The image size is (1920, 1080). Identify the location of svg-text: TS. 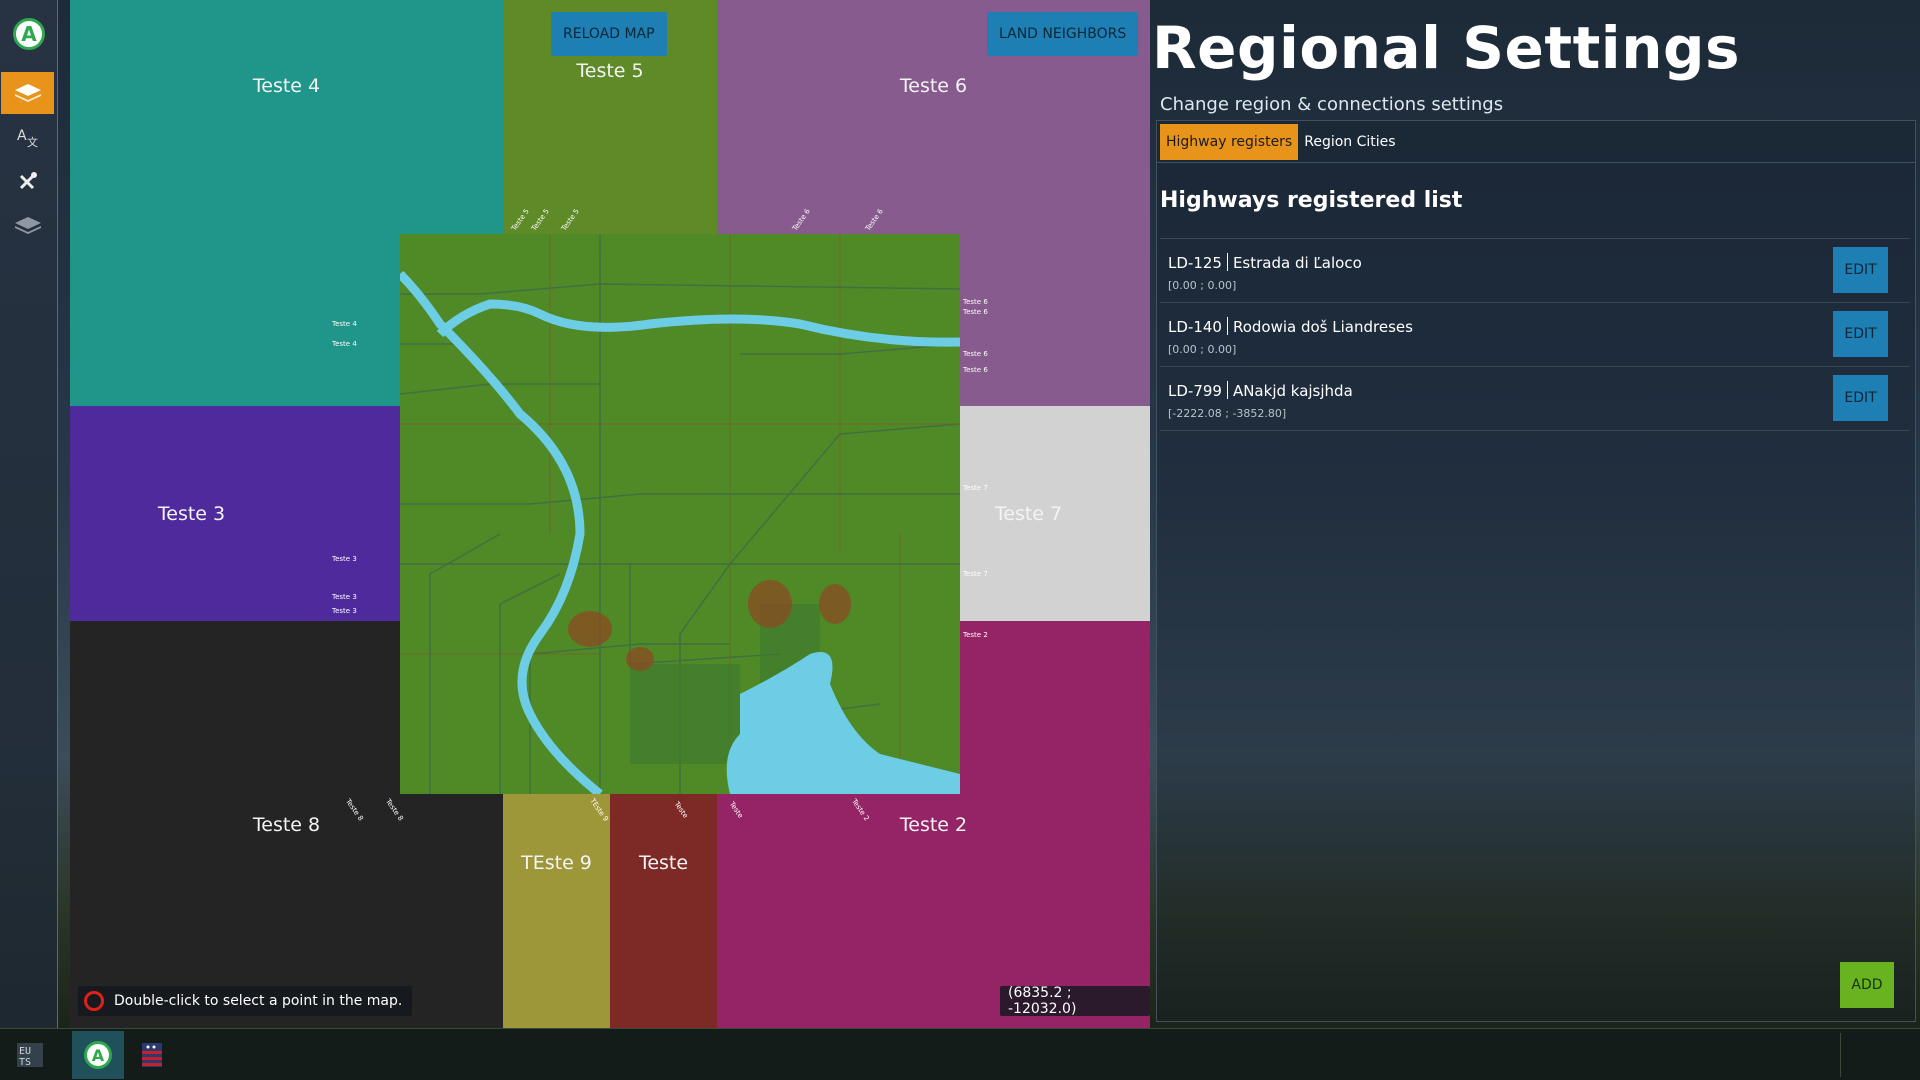
(25, 1062).